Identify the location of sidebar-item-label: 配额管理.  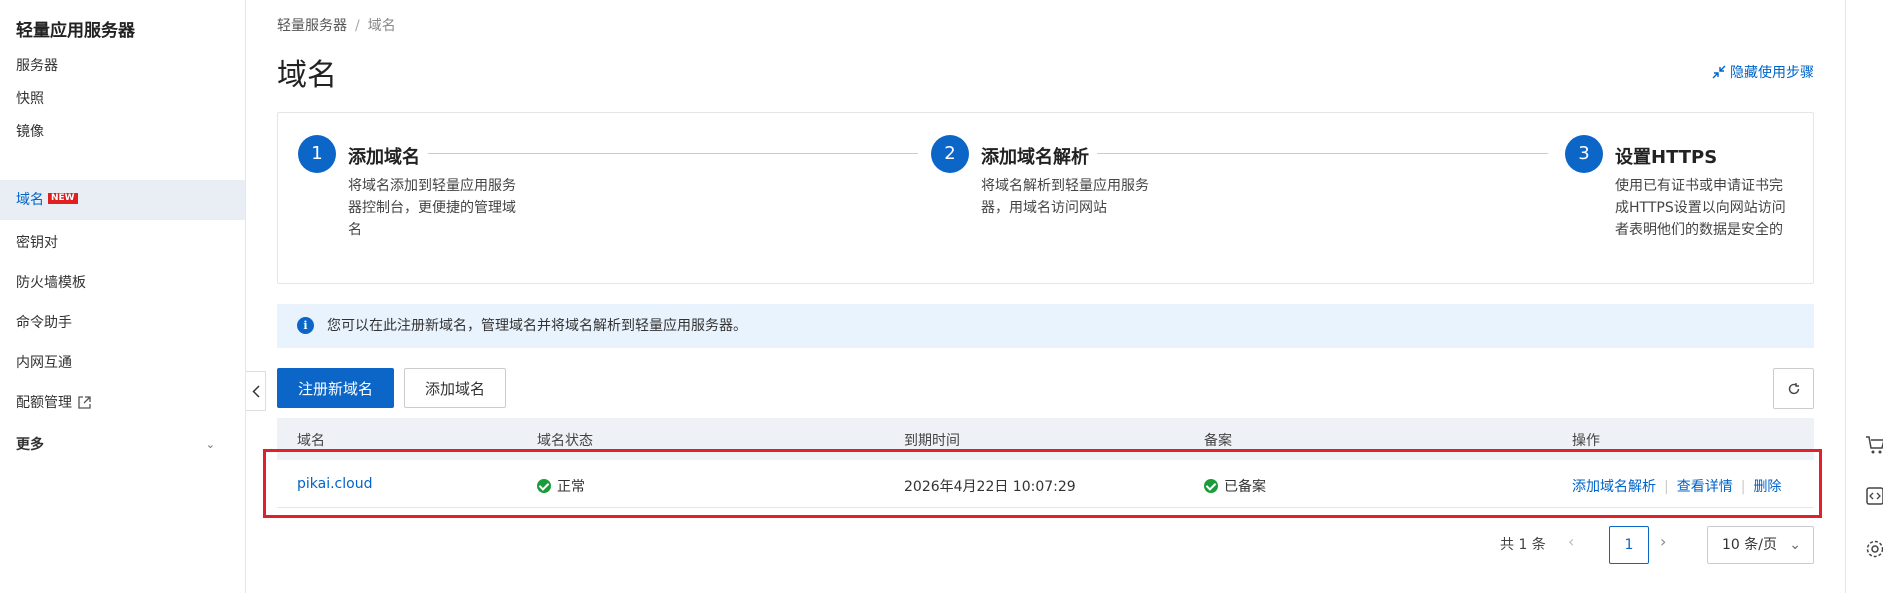
(44, 403).